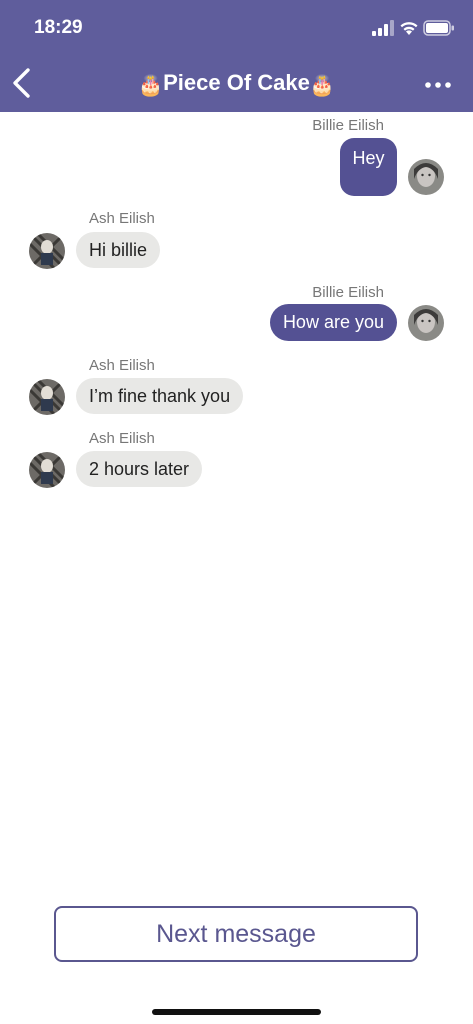  What do you see at coordinates (409, 28) in the screenshot?
I see `wifi-icon` at bounding box center [409, 28].